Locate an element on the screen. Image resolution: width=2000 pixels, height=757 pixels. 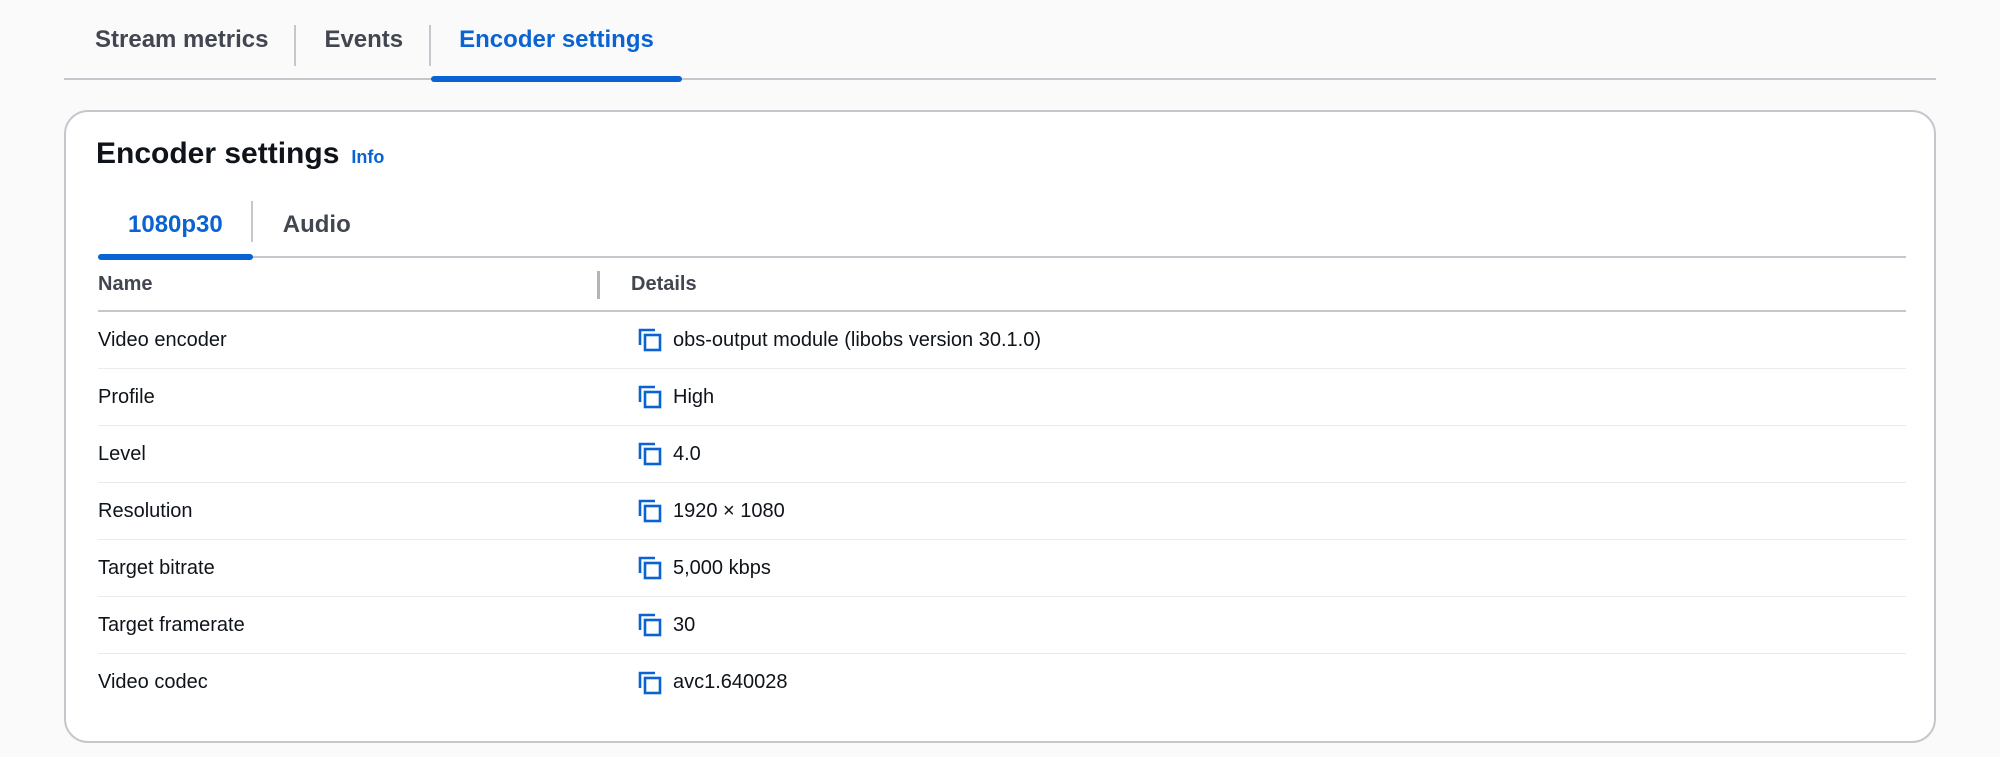
column-header-label: Name is located at coordinates (125, 283).